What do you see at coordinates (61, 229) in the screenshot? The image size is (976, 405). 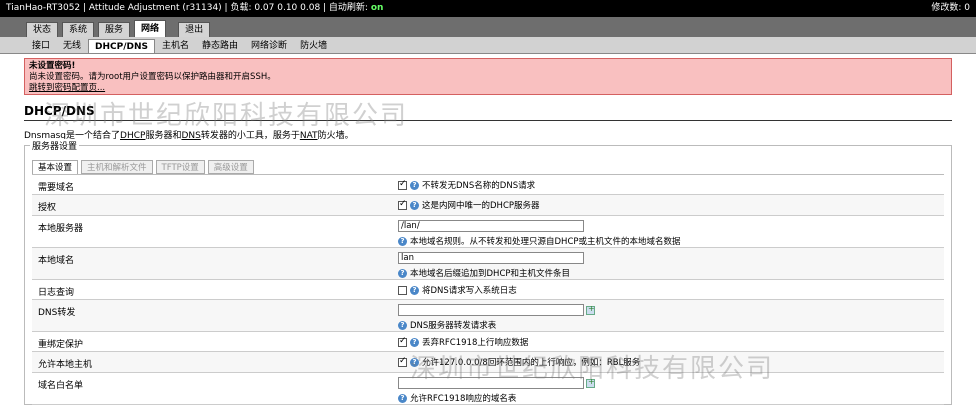 I see `row-label: 本地服务器` at bounding box center [61, 229].